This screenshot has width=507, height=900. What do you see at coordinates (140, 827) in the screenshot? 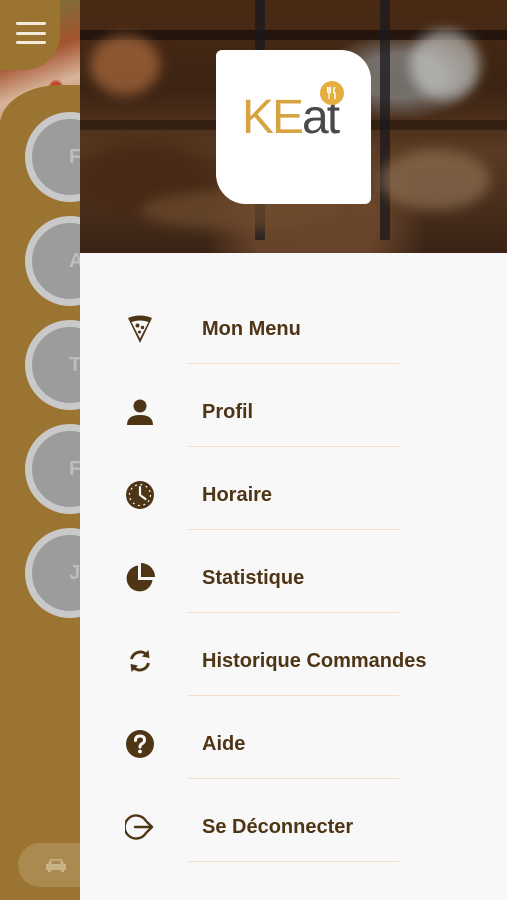
I see `logout-icon` at bounding box center [140, 827].